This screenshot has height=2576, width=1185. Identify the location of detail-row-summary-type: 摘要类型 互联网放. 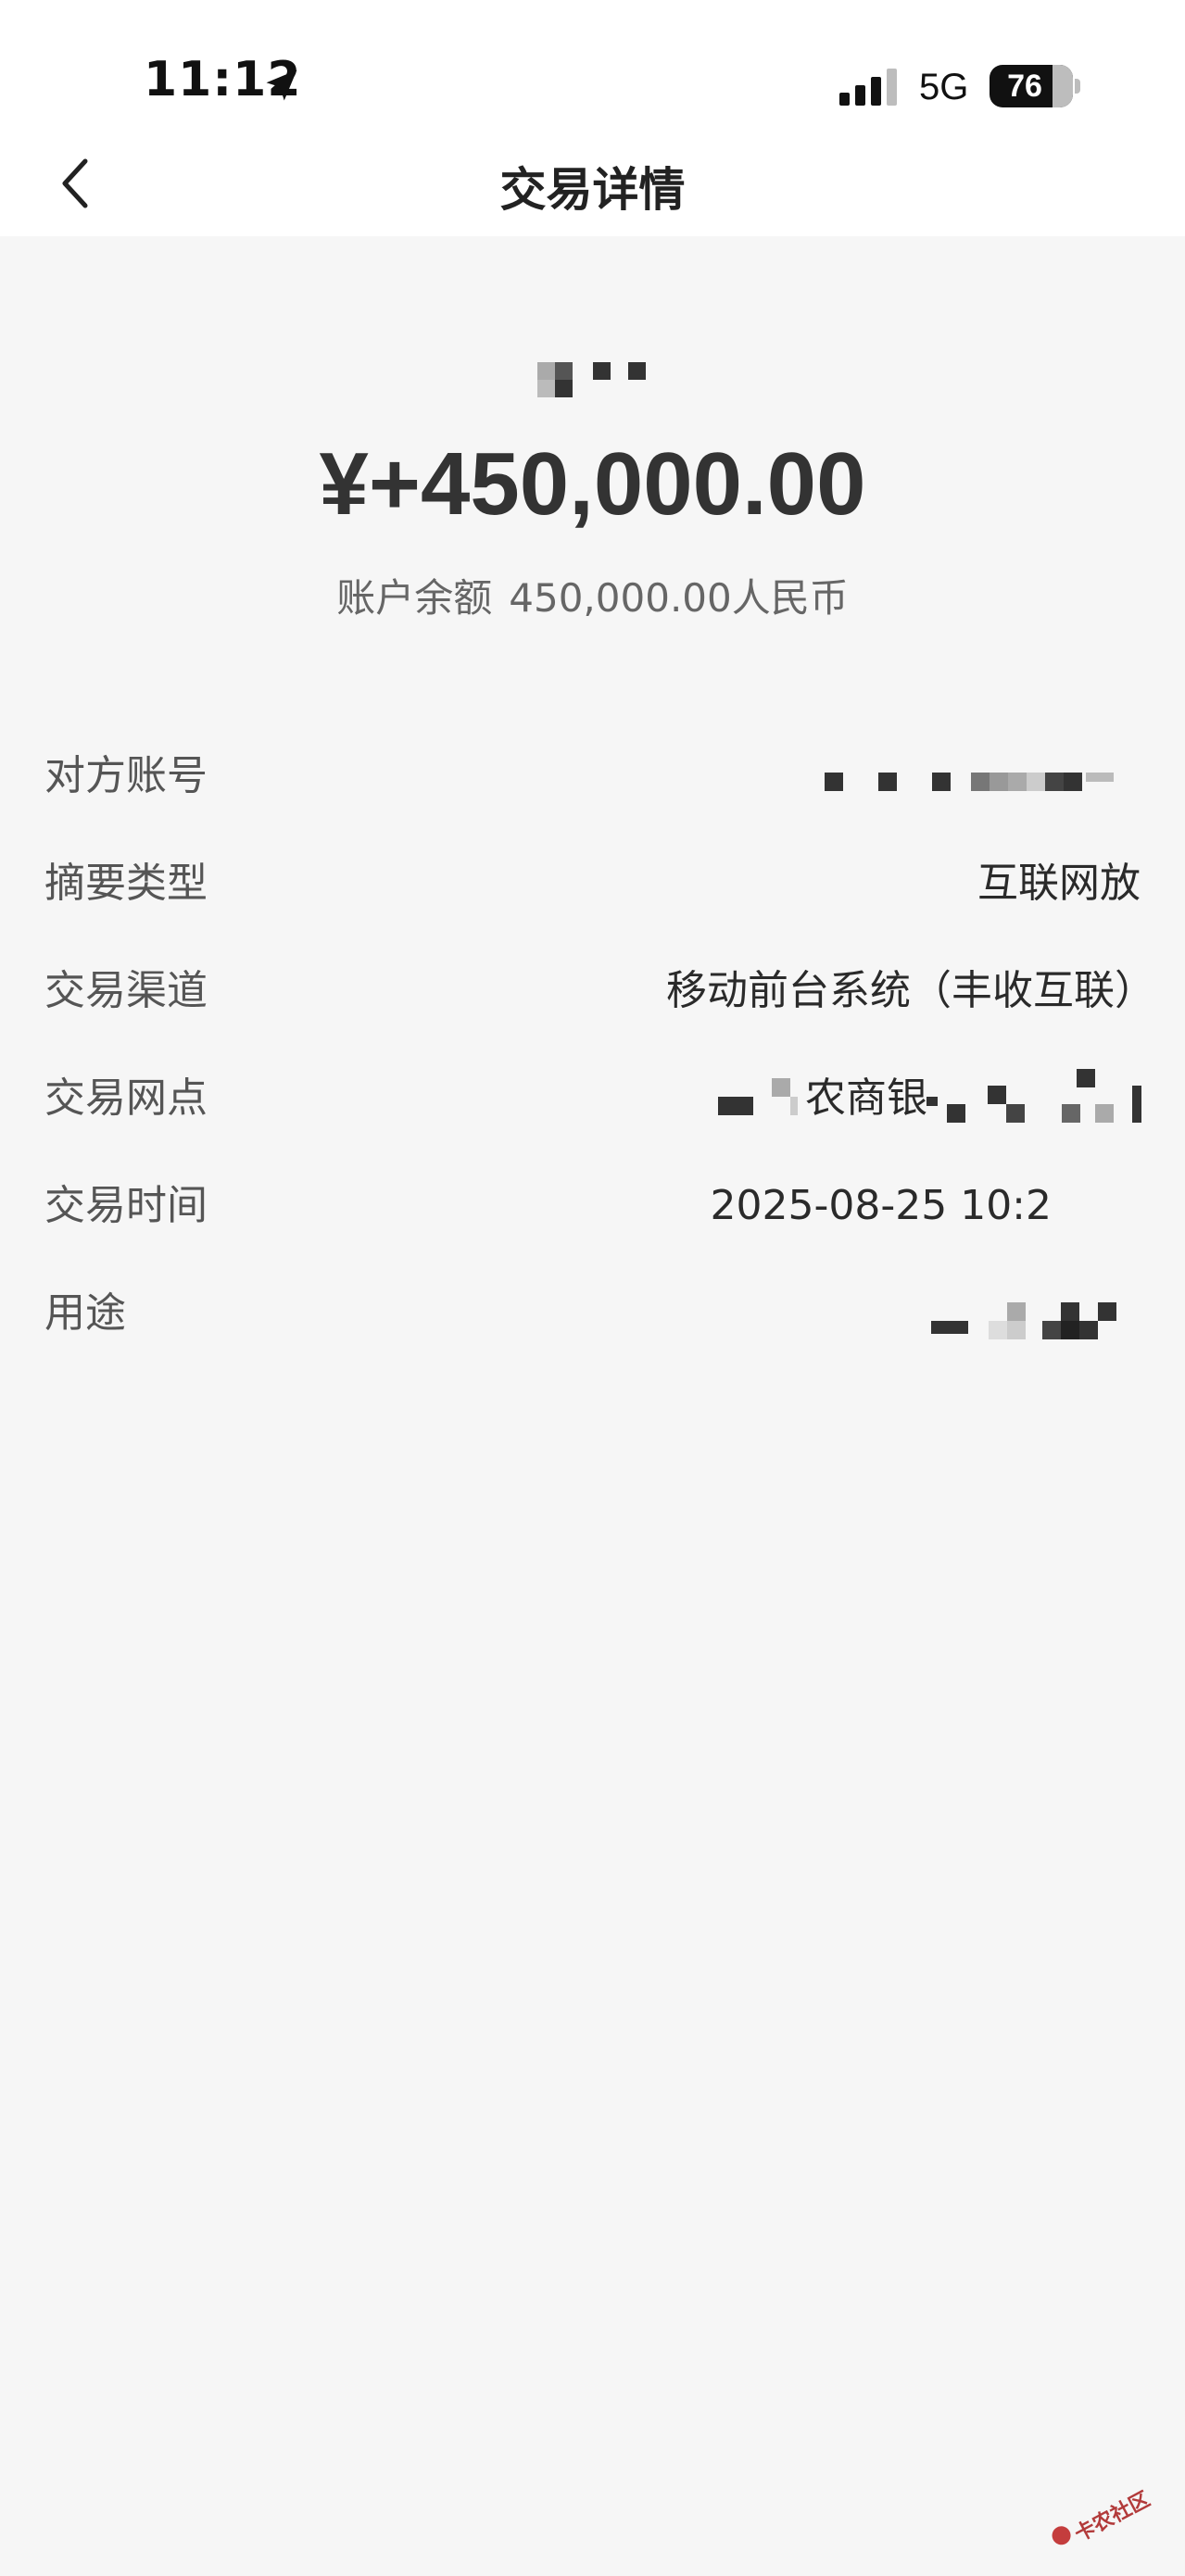
(592, 885).